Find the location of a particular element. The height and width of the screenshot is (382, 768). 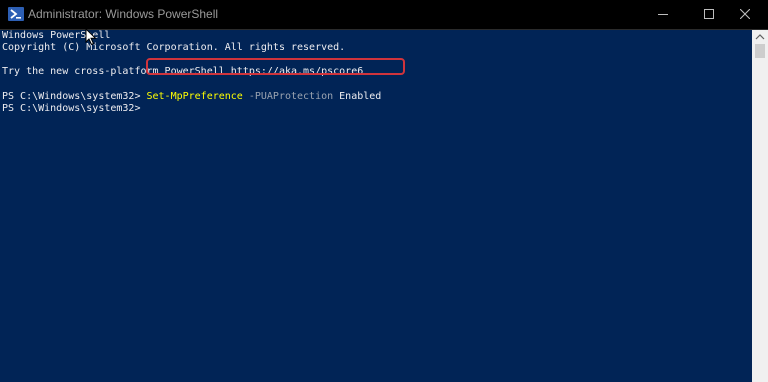

window-title: Administrator: Windows PowerShell is located at coordinates (123, 14).